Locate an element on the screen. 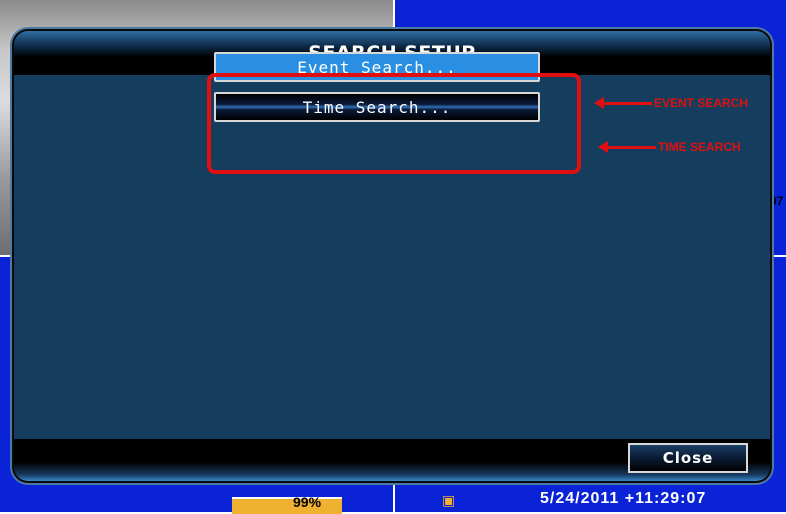 Image resolution: width=786 pixels, height=514 pixels. hdd-usage-percent: 99% is located at coordinates (307, 502).